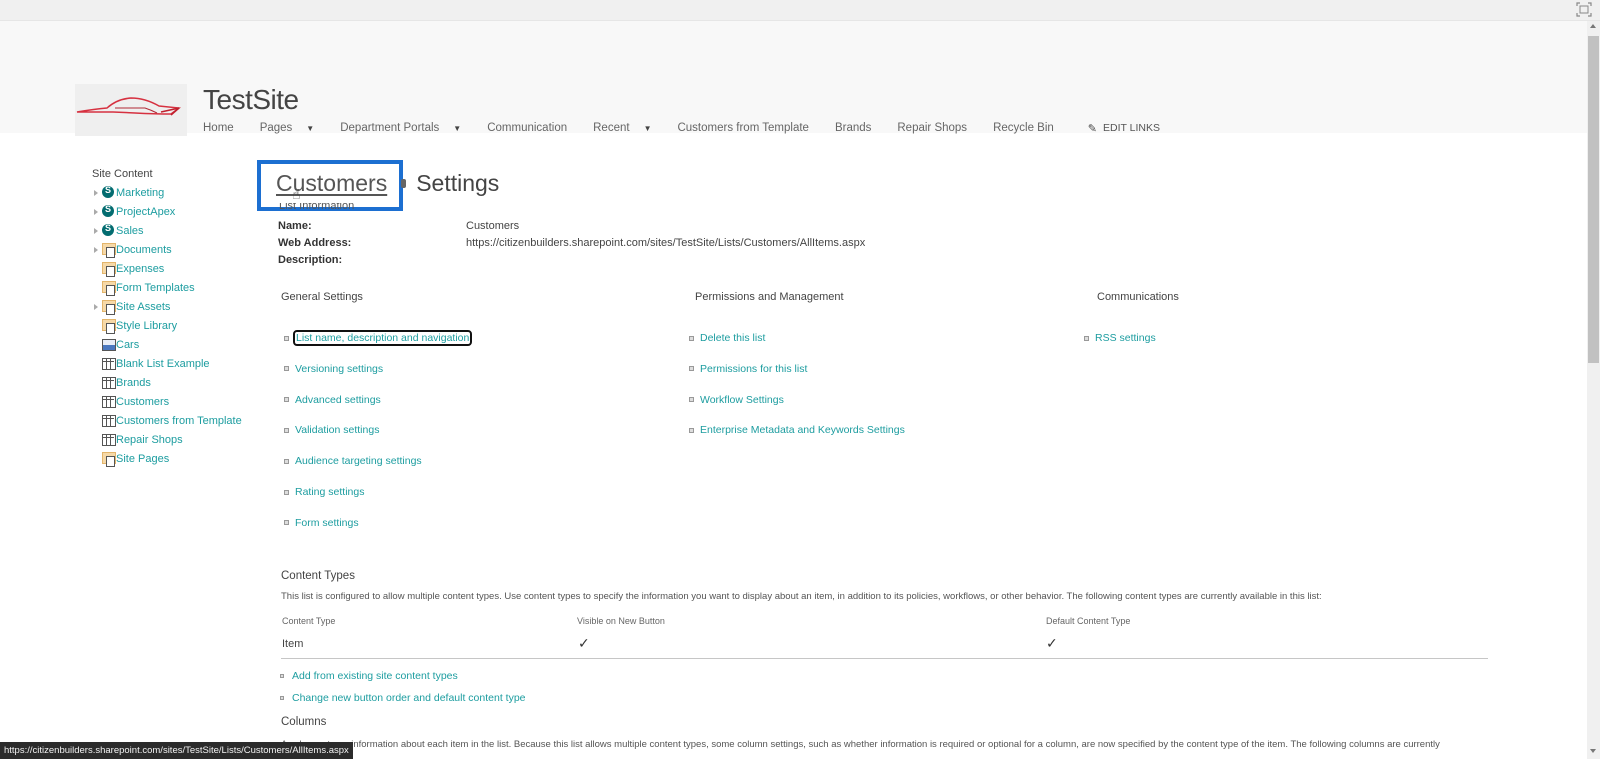  I want to click on site-logo, so click(131, 110).